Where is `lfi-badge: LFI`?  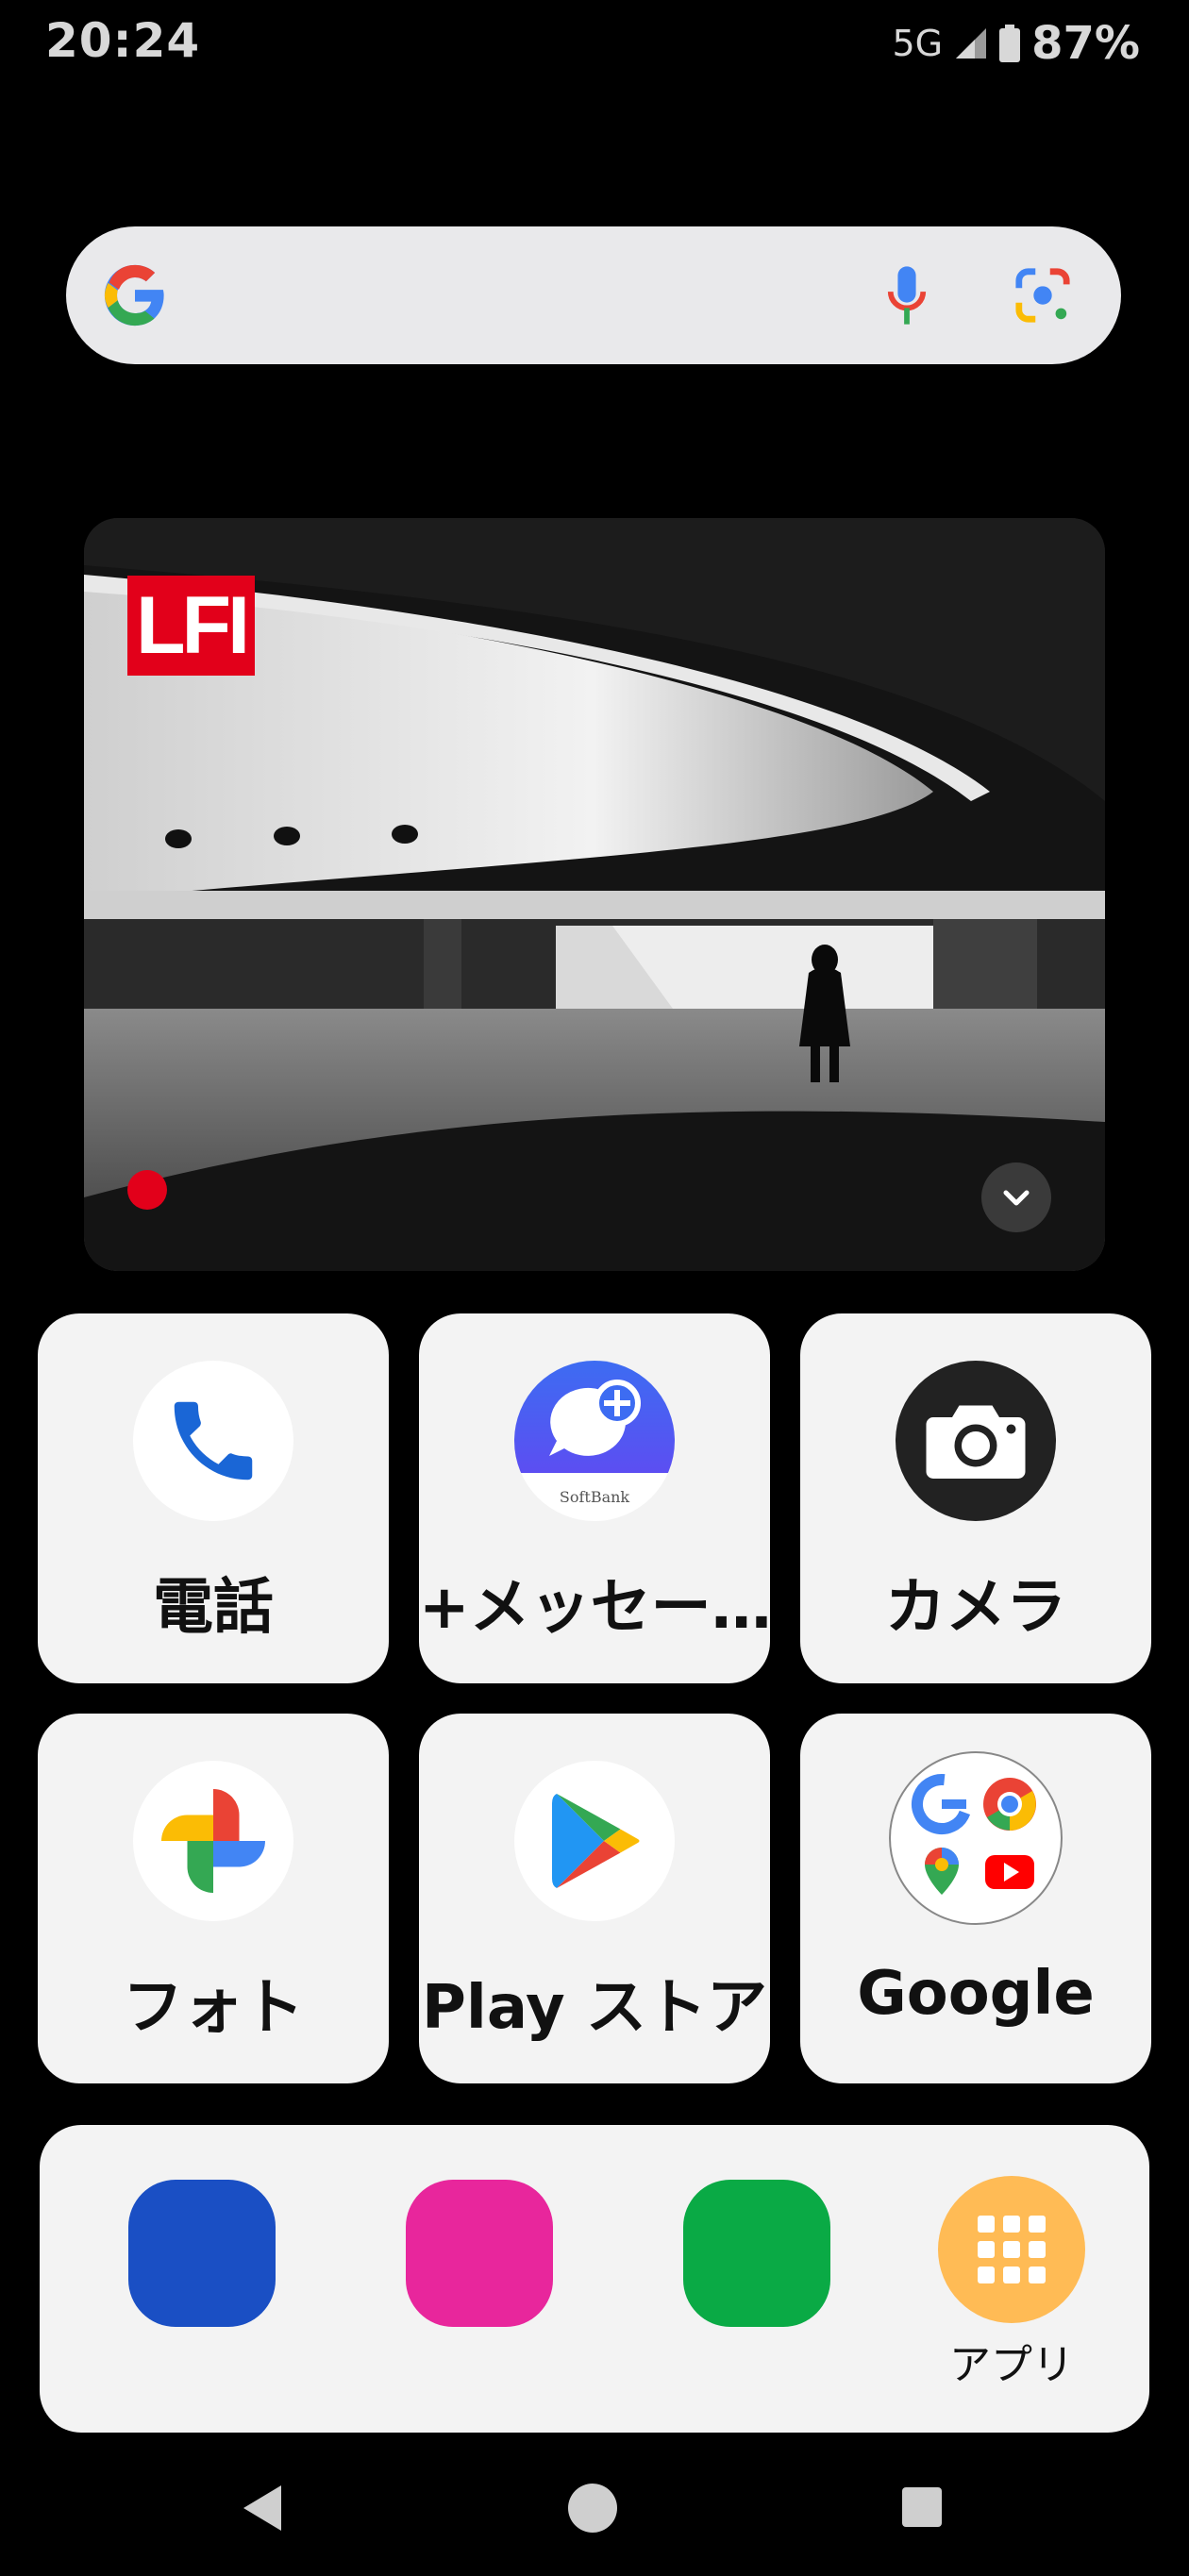
lfi-badge: LFI is located at coordinates (191, 626).